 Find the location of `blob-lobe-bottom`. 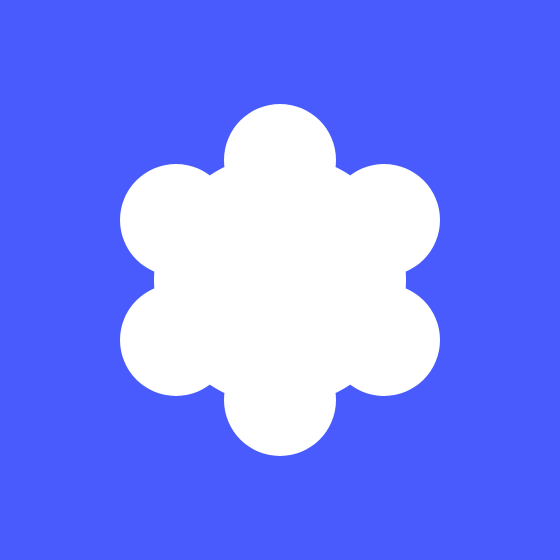

blob-lobe-bottom is located at coordinates (280, 400).